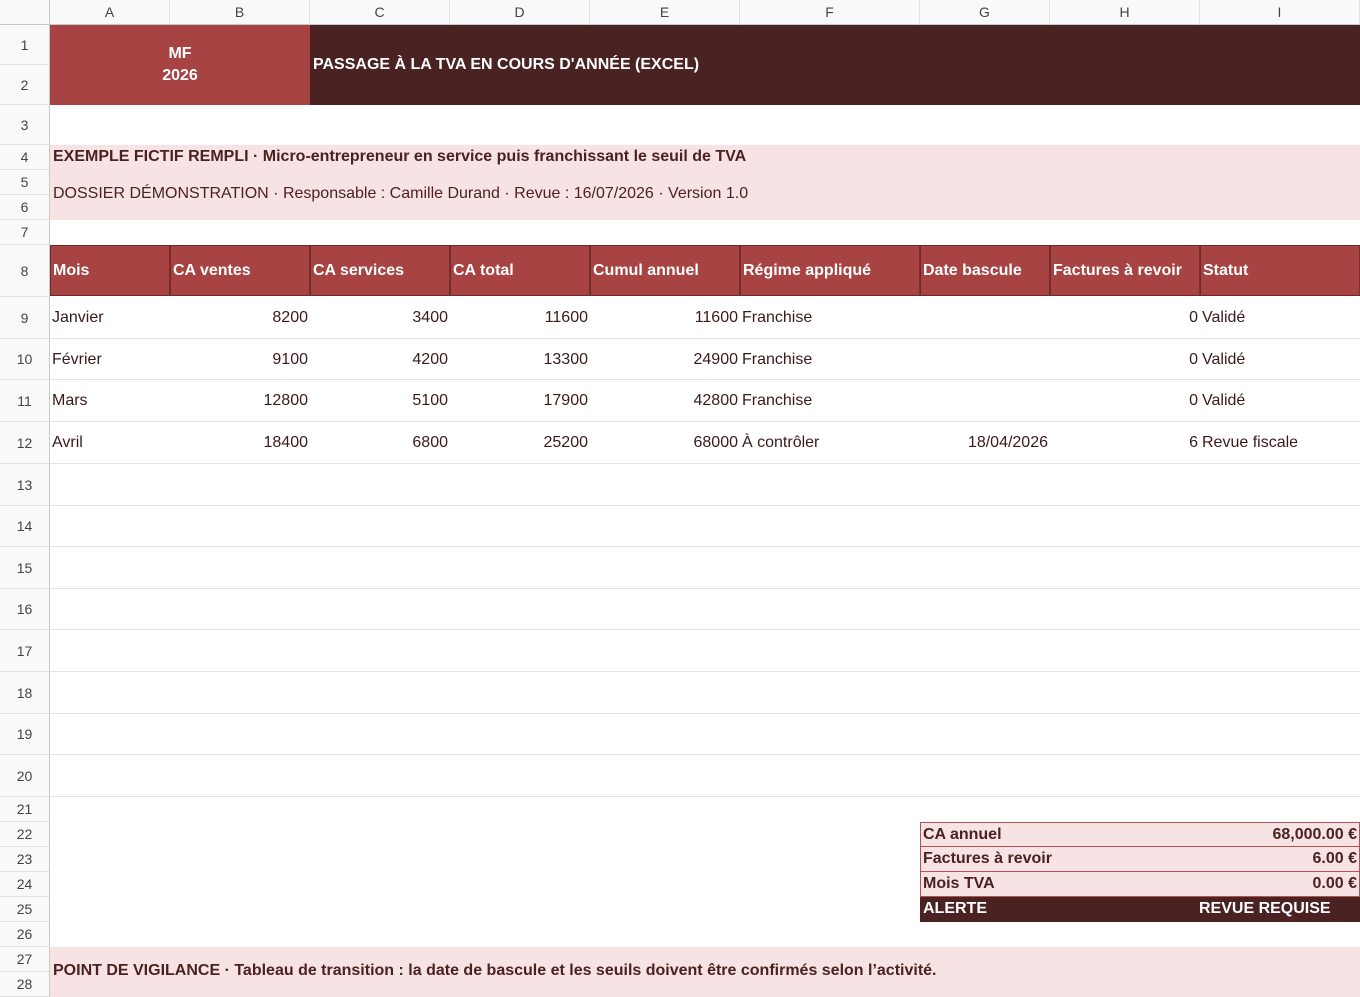 The height and width of the screenshot is (997, 1360). I want to click on cell-date-bascule: 18/04/2026, so click(985, 443).